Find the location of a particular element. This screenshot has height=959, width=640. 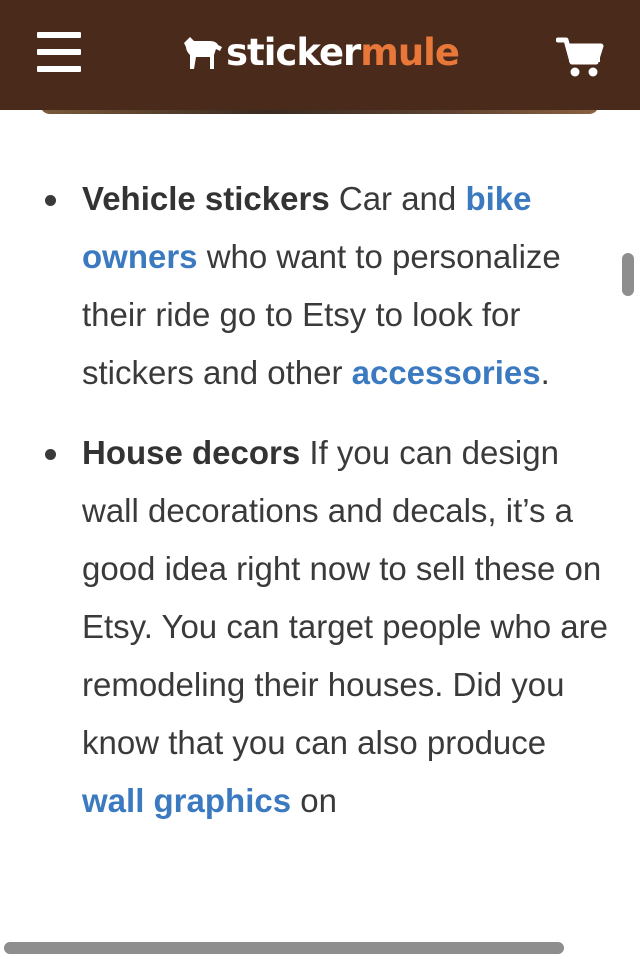

site-header: stickermule is located at coordinates (320, 55).